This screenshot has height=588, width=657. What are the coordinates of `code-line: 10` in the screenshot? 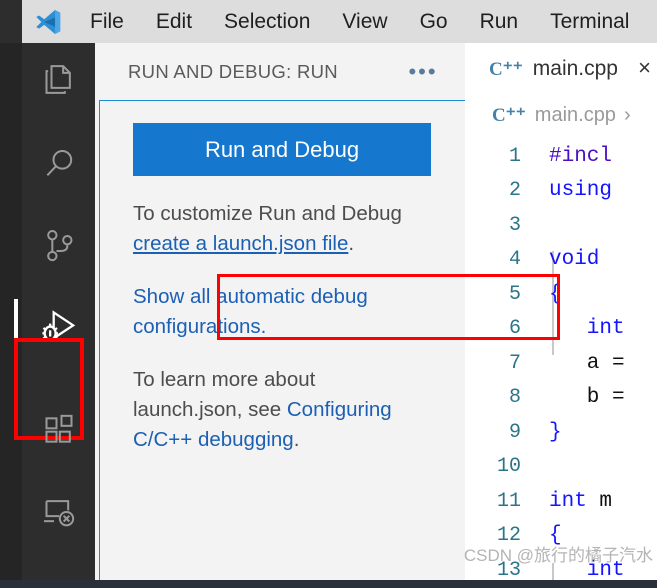 It's located at (561, 467).